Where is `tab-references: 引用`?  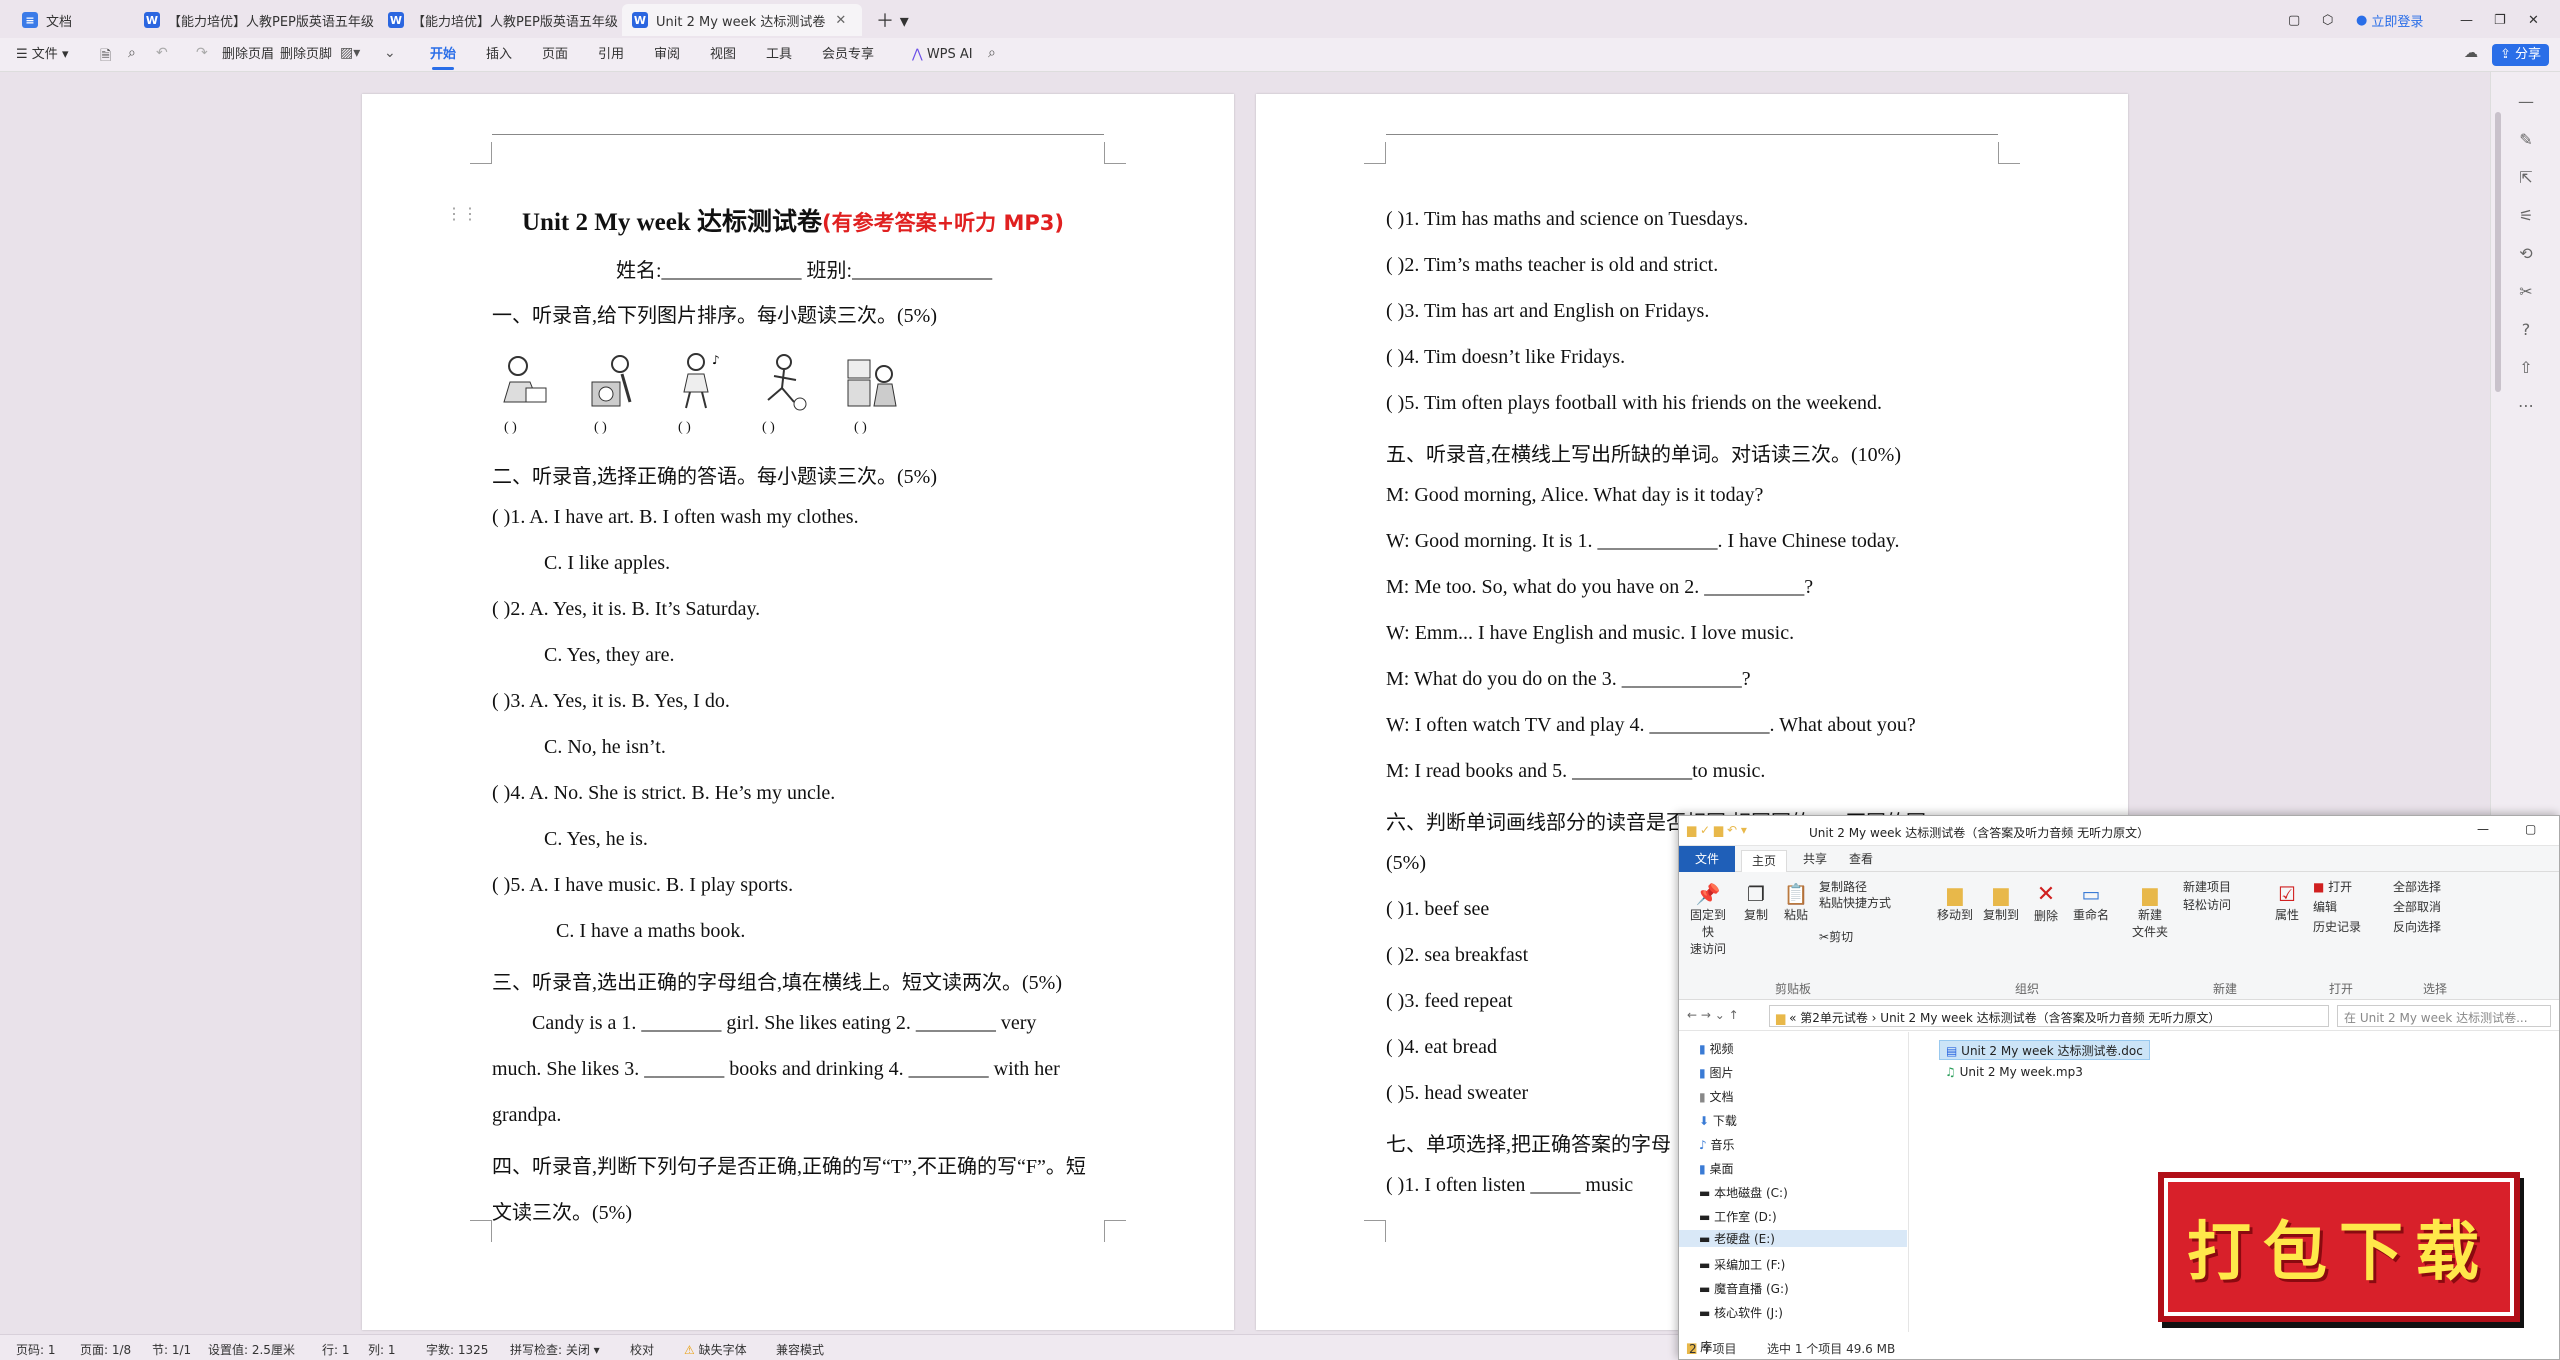 tab-references: 引用 is located at coordinates (611, 55).